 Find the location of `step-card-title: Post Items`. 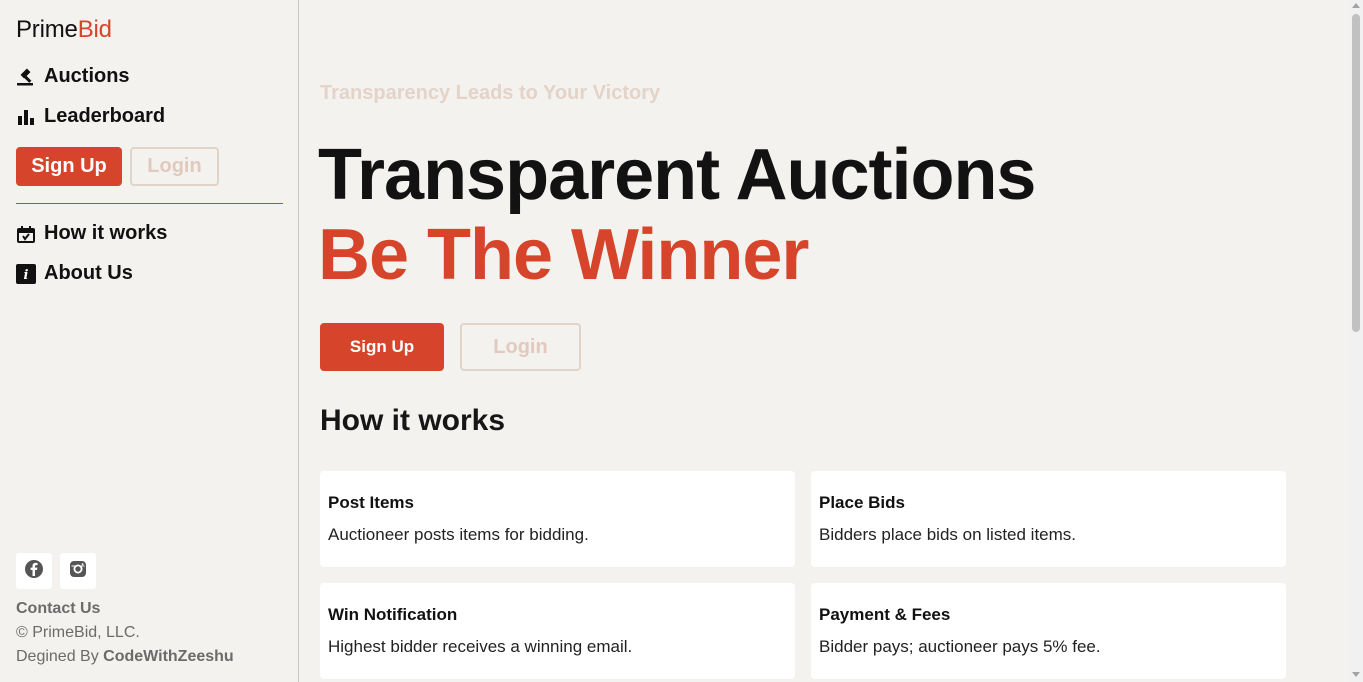

step-card-title: Post Items is located at coordinates (371, 502).